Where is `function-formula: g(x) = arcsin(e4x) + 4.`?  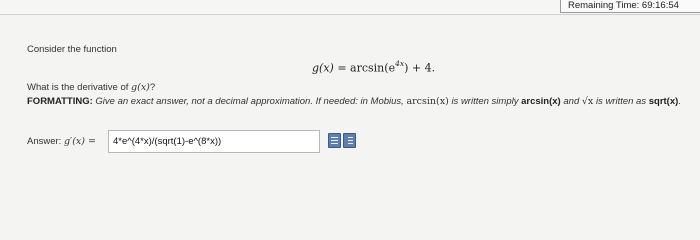 function-formula: g(x) = arcsin(e4x) + 4. is located at coordinates (374, 67).